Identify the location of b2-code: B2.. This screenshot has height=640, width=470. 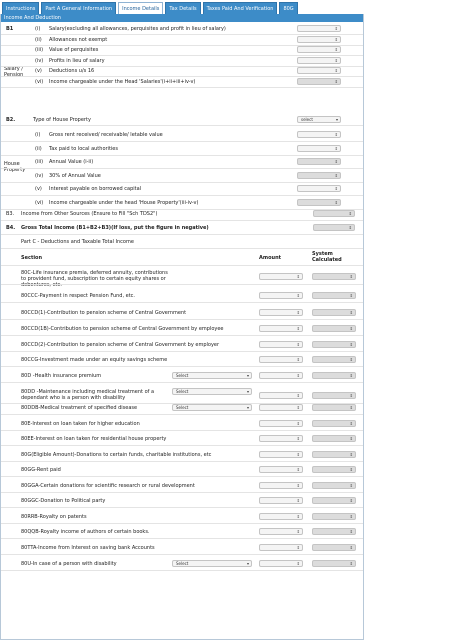
(11, 120).